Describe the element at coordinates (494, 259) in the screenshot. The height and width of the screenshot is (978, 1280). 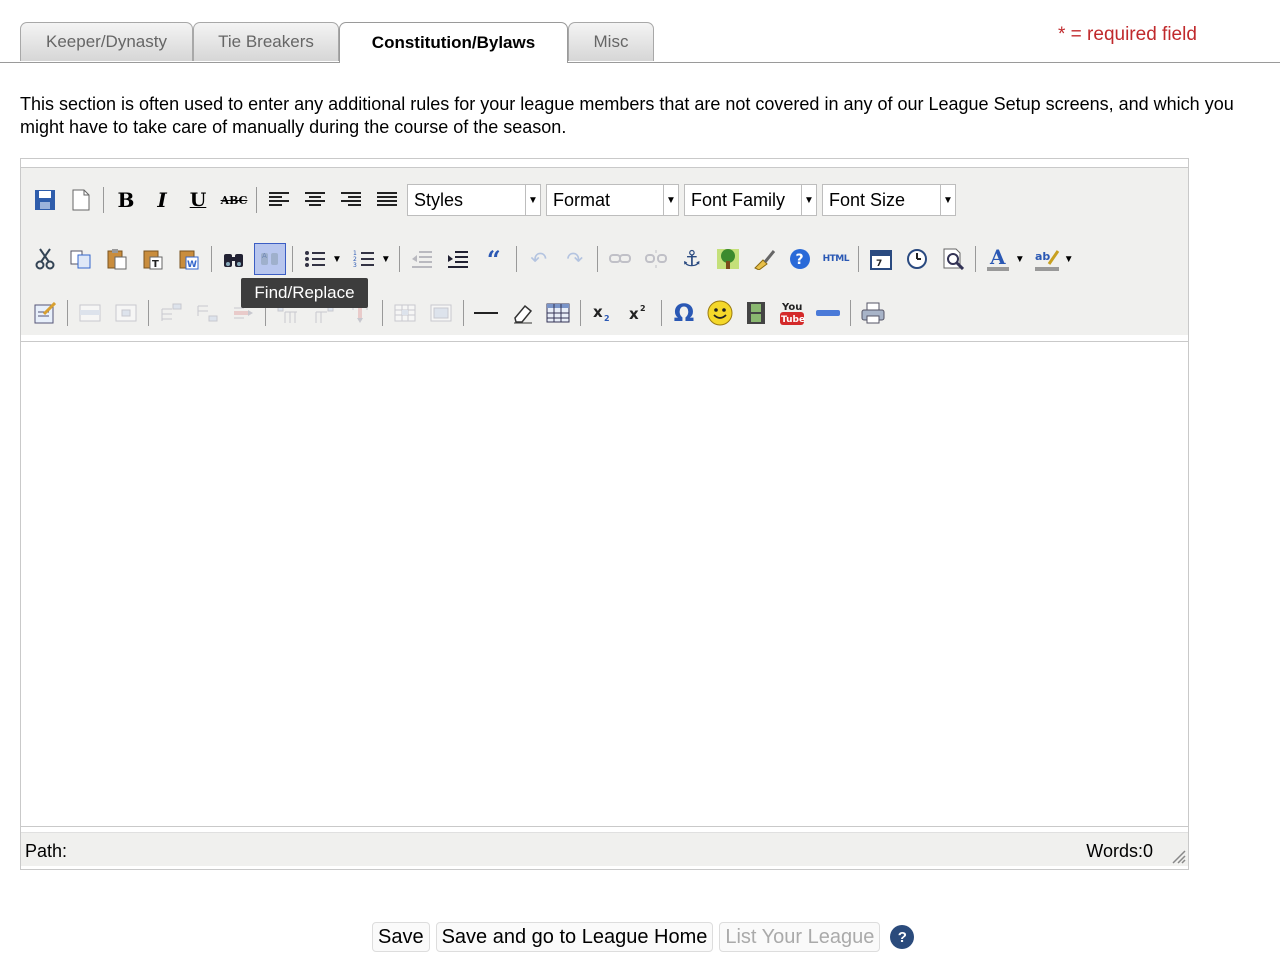
I see `blockquote-icon: “` at that location.